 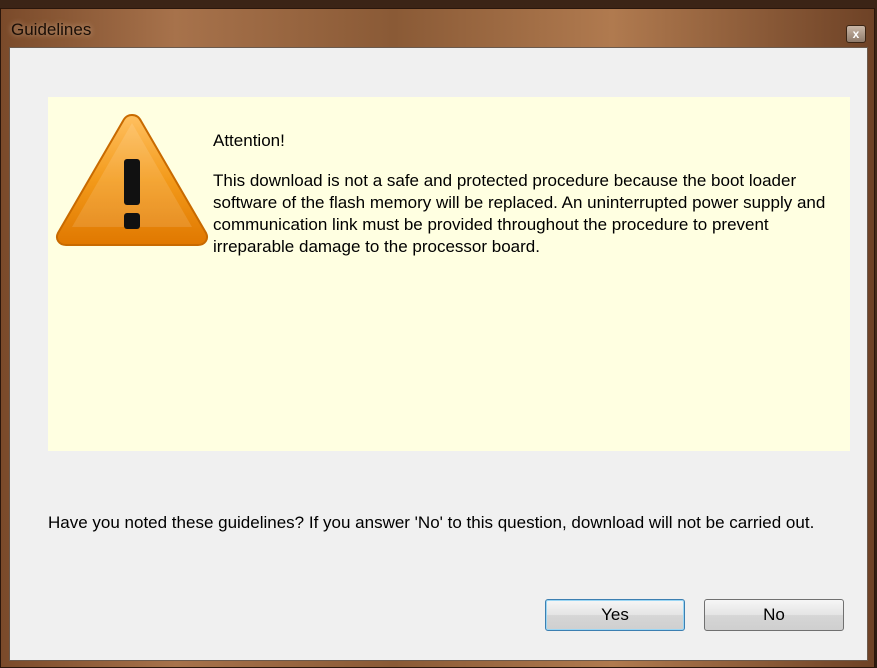 I want to click on yes-button: Yes, so click(x=615, y=615).